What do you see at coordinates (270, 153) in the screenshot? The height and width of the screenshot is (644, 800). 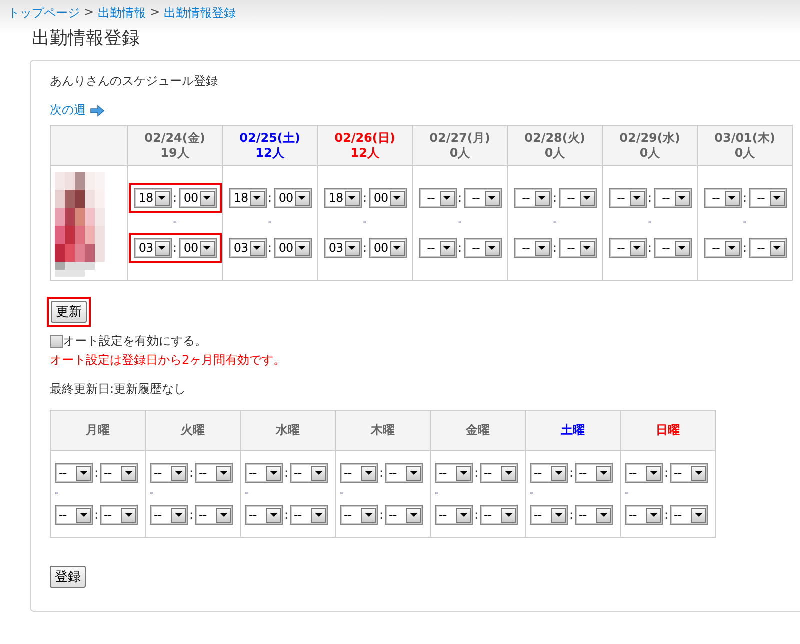 I see `count-label: 12人` at bounding box center [270, 153].